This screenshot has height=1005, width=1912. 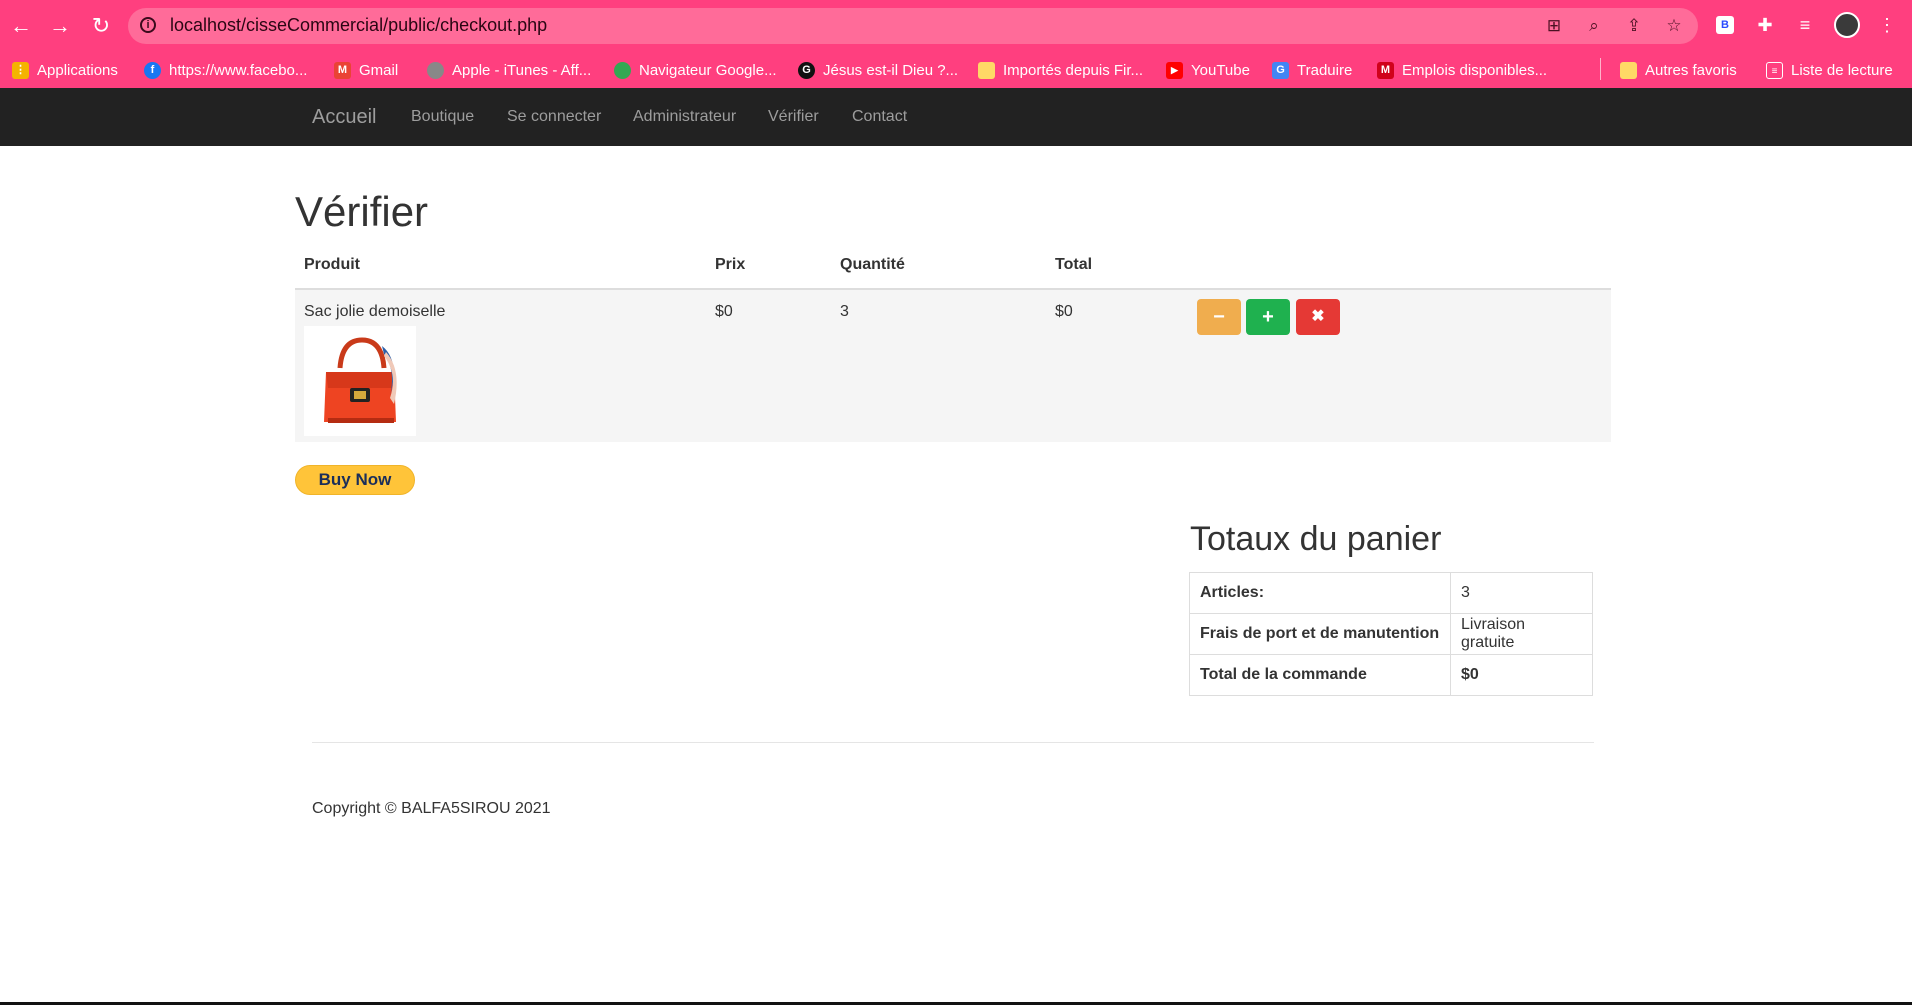 What do you see at coordinates (65, 70) in the screenshot?
I see `bookmark-applications: ⋮ Applications` at bounding box center [65, 70].